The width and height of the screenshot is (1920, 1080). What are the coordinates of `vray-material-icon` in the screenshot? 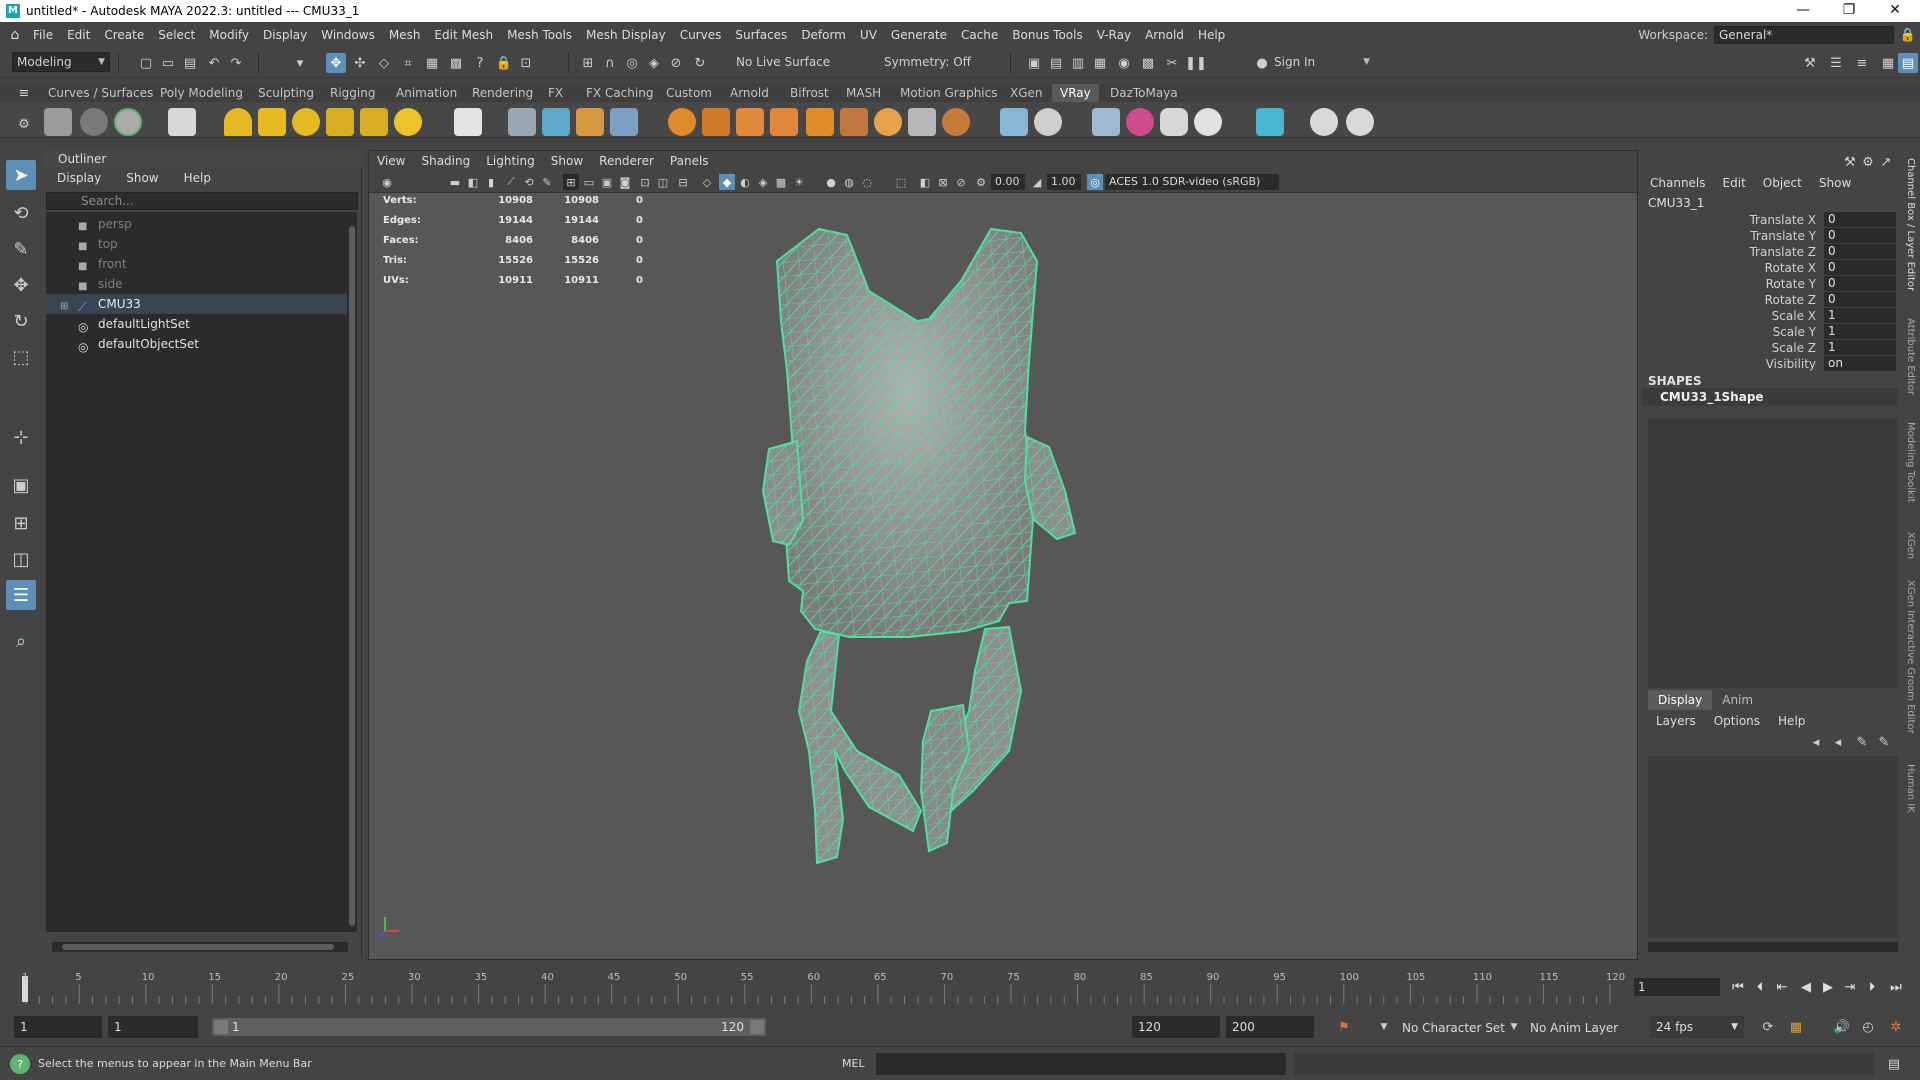 It's located at (682, 122).